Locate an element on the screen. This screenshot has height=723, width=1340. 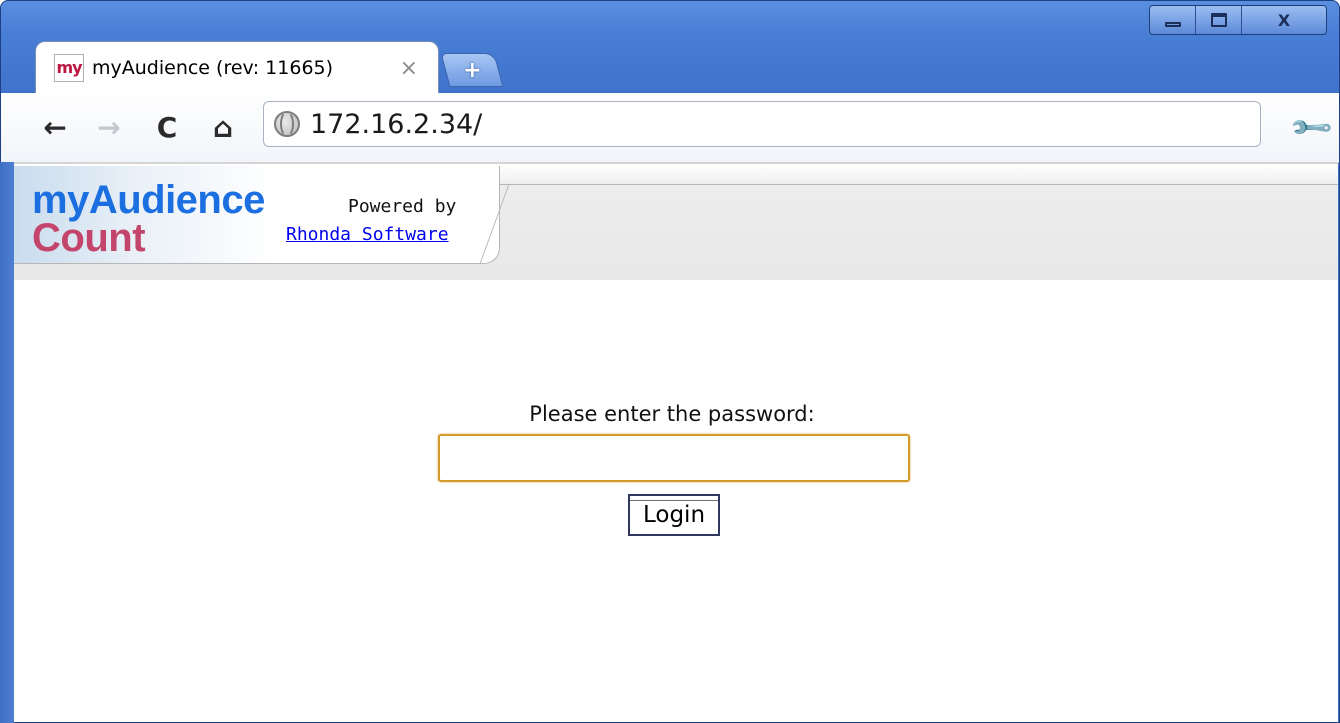
forward-arrow-icon: → is located at coordinates (109, 127).